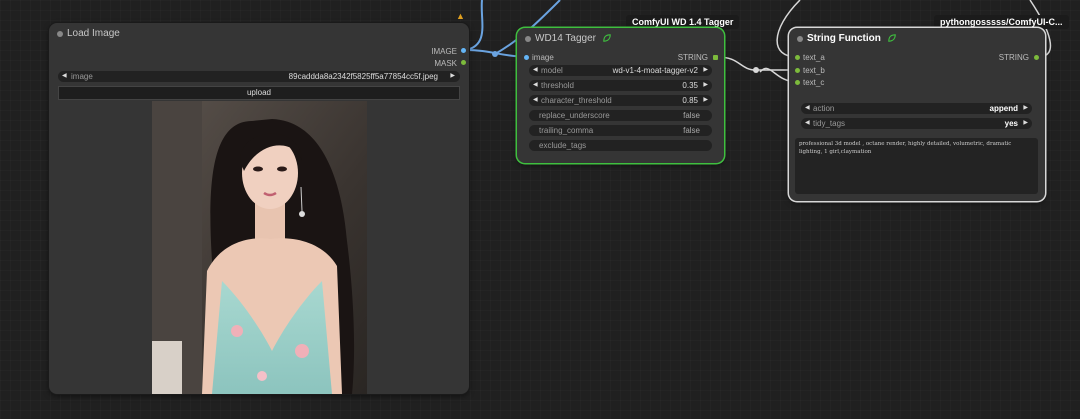 The width and height of the screenshot is (1080, 419). I want to click on image-output-label: IMAGE, so click(444, 51).